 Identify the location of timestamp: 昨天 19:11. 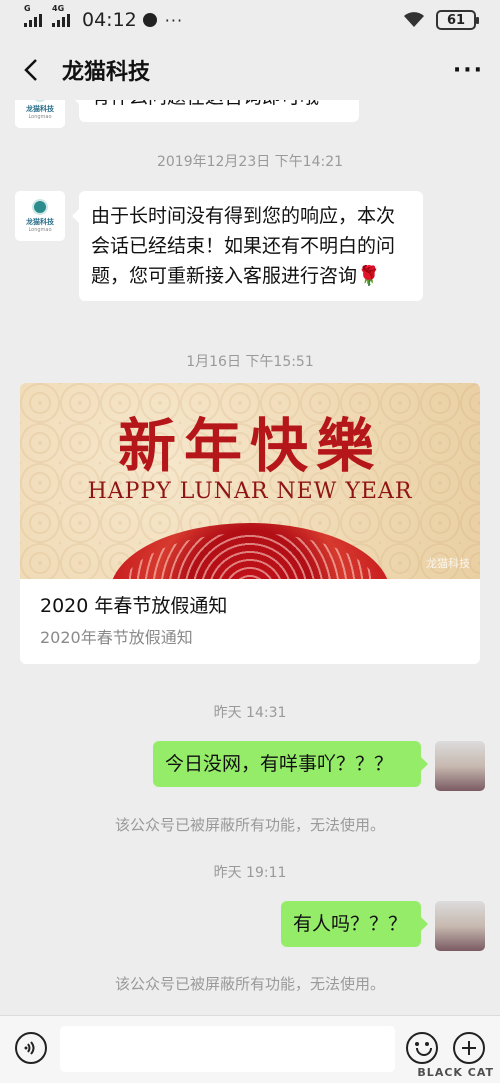
(250, 873).